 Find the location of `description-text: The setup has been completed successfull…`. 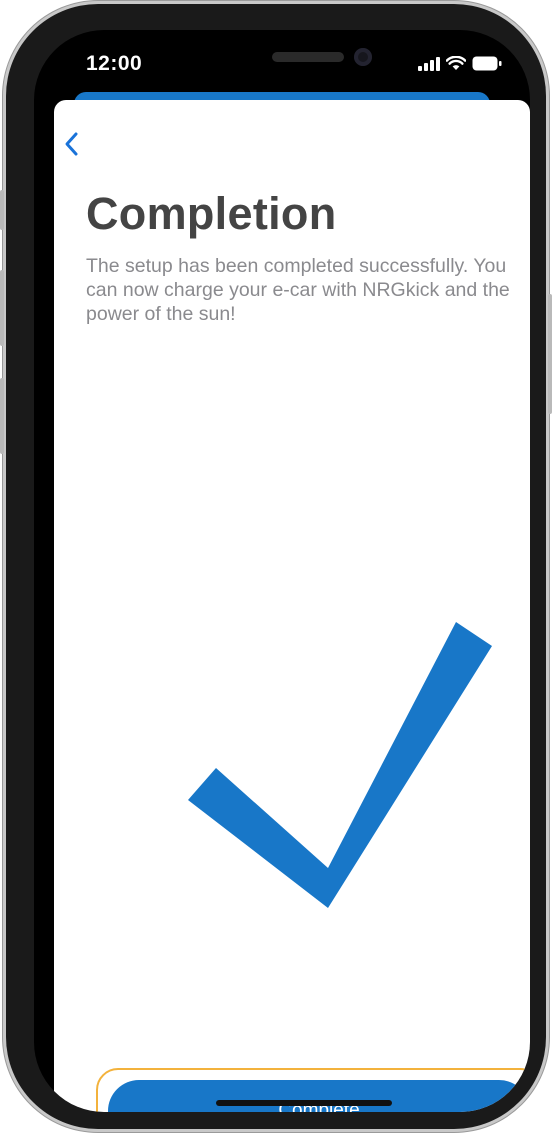

description-text: The setup has been completed successfull… is located at coordinates (298, 290).